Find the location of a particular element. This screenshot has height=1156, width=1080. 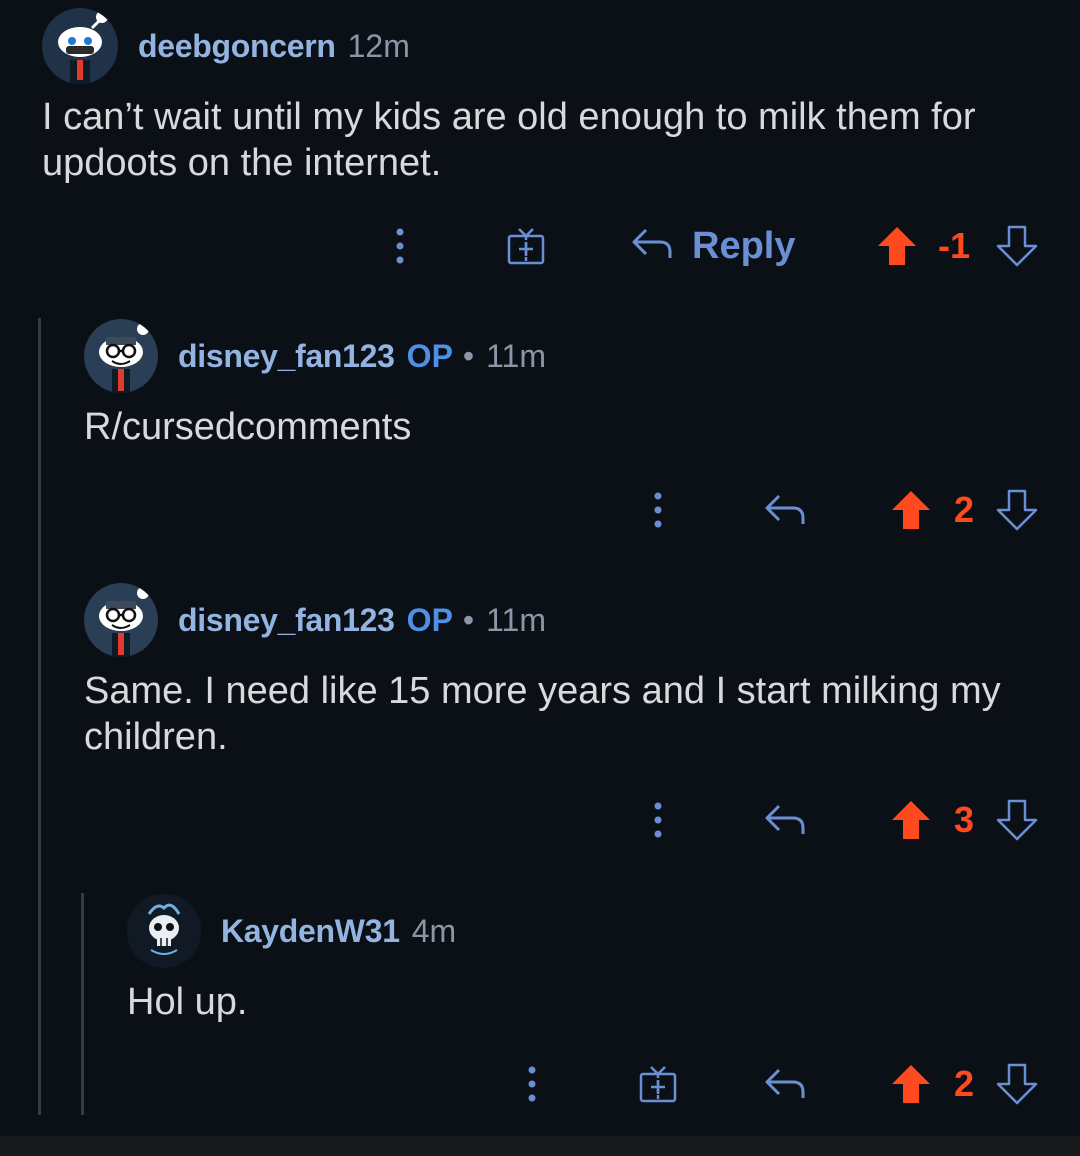

skull-avatar-icon is located at coordinates (164, 931).